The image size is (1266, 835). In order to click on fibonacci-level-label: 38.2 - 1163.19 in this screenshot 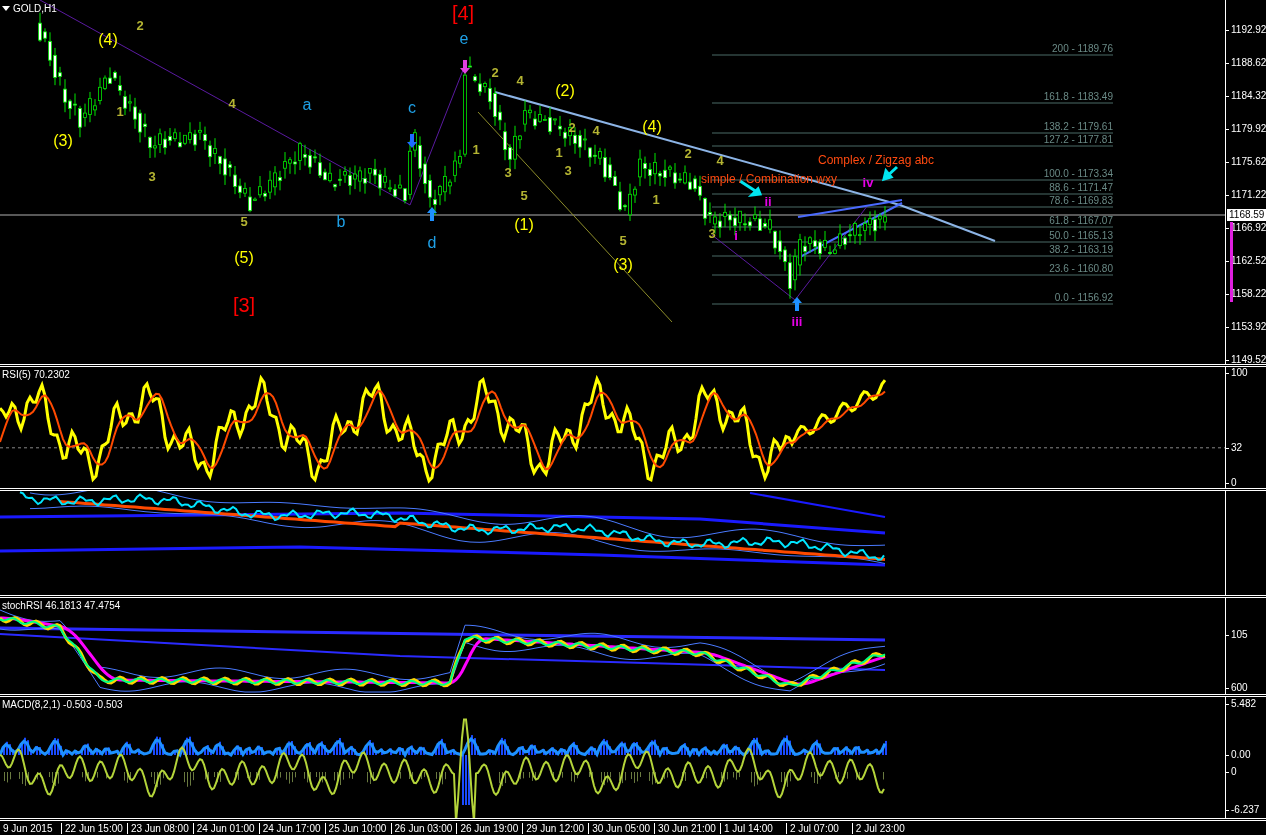, I will do `click(1081, 250)`.